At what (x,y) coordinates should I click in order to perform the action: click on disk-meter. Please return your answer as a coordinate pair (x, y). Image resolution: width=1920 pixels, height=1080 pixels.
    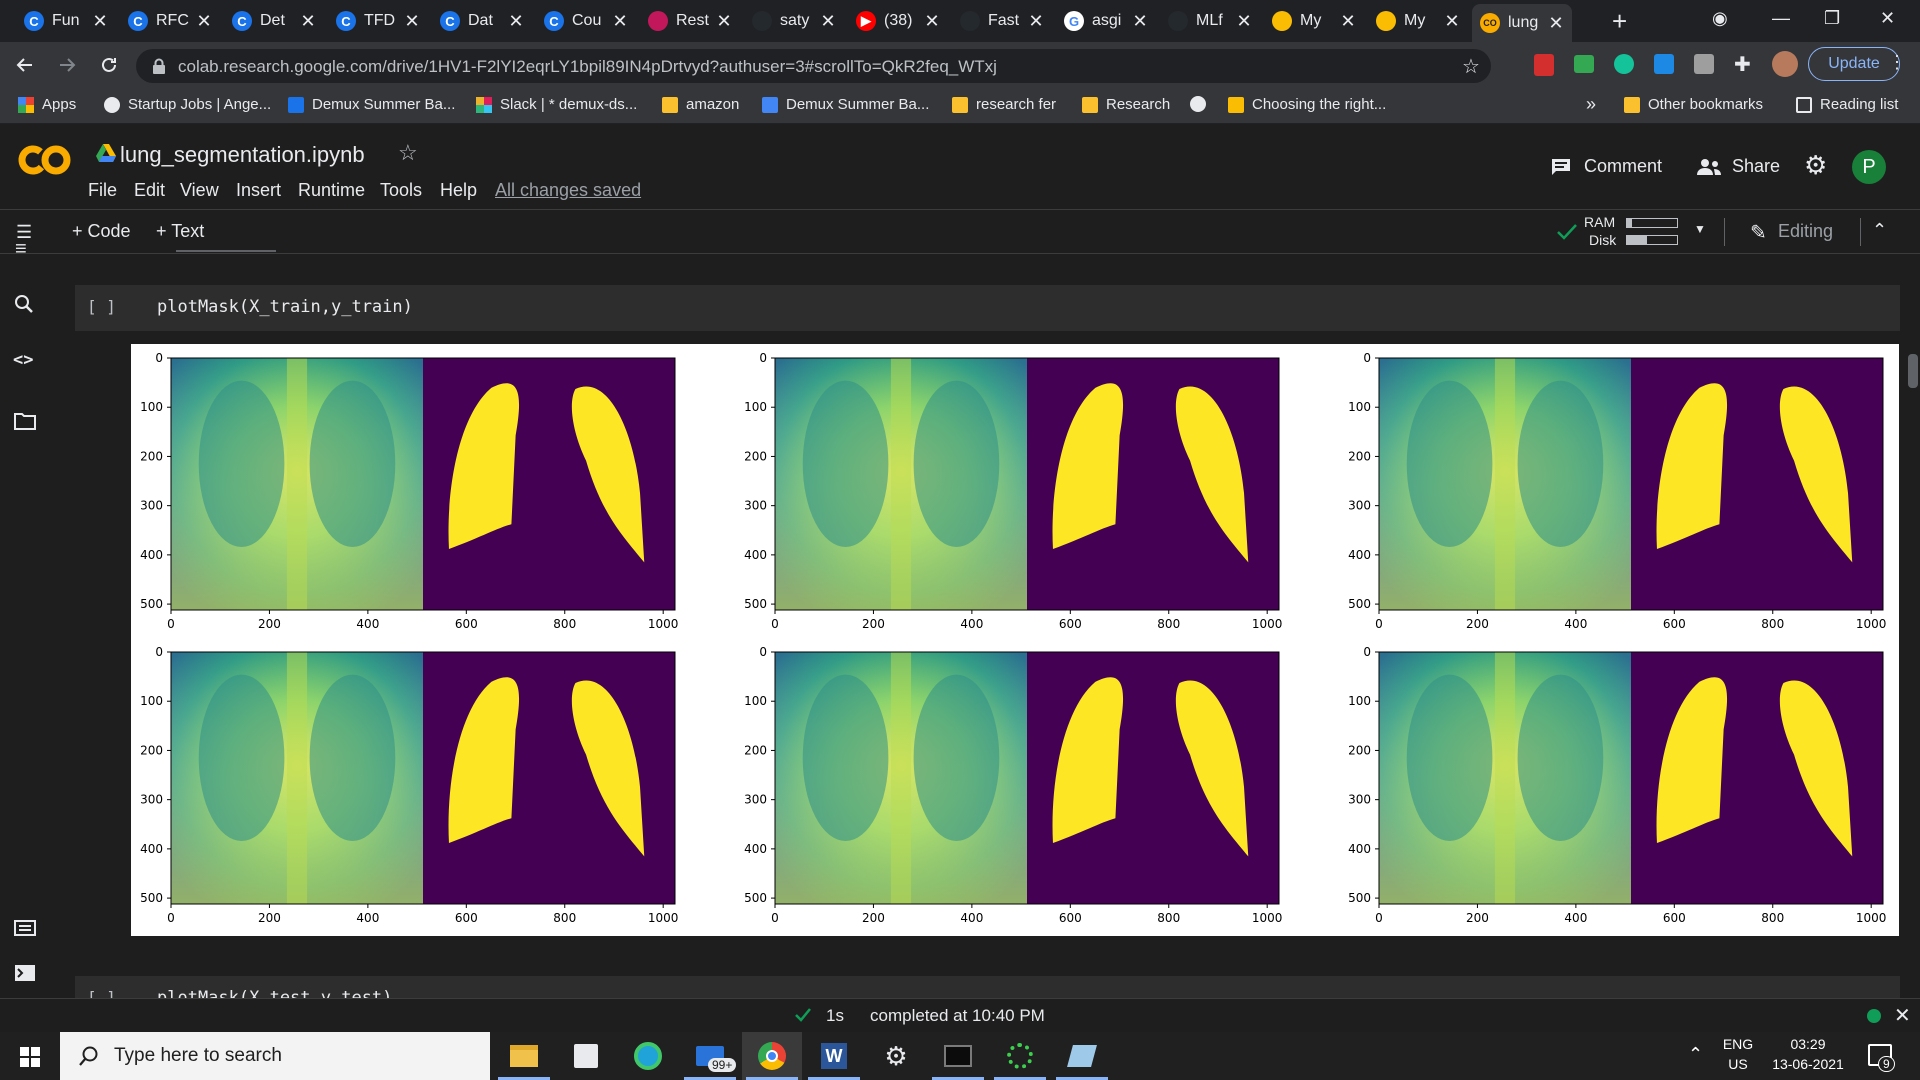
    Looking at the image, I should click on (1652, 240).